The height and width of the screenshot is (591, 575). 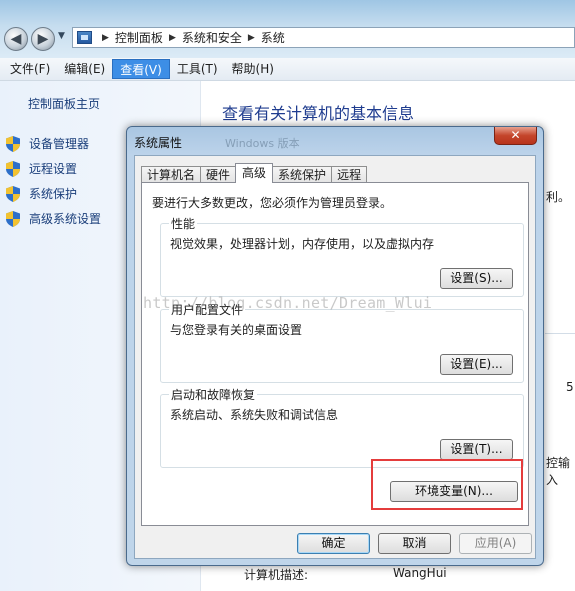 I want to click on group-description: 视觉效果，处理器计划，内存使用，以及虚拟内存, so click(x=302, y=244).